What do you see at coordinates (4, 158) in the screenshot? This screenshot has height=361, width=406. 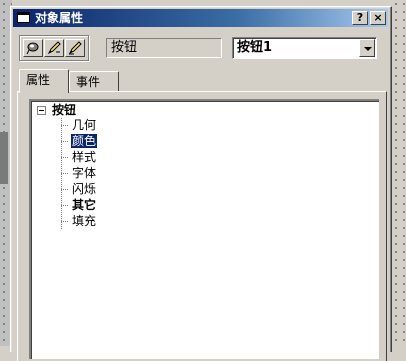 I see `scrollbar-thumb` at bounding box center [4, 158].